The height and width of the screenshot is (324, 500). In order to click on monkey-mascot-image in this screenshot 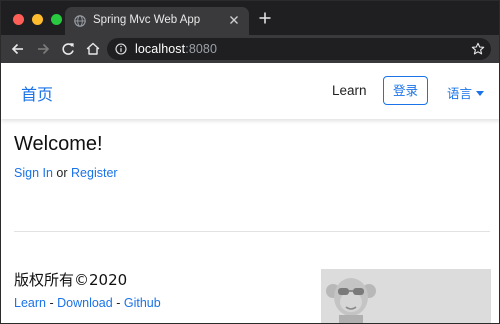, I will do `click(406, 296)`.